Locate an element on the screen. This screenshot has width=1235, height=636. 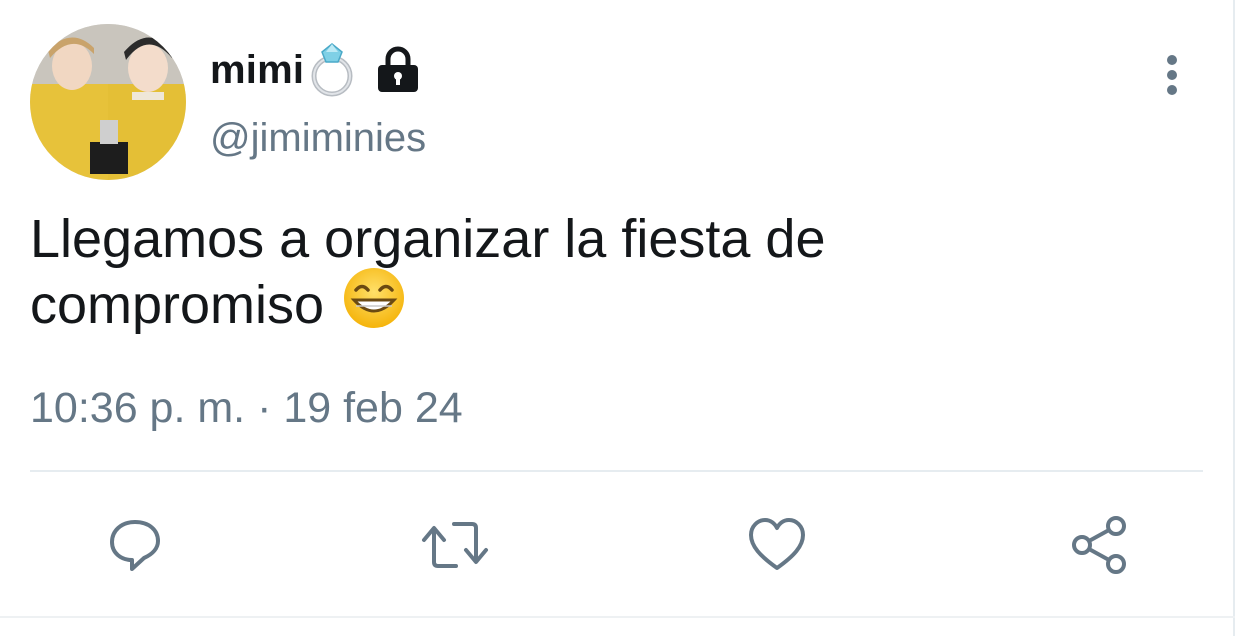
bottom-divider is located at coordinates (617, 617).